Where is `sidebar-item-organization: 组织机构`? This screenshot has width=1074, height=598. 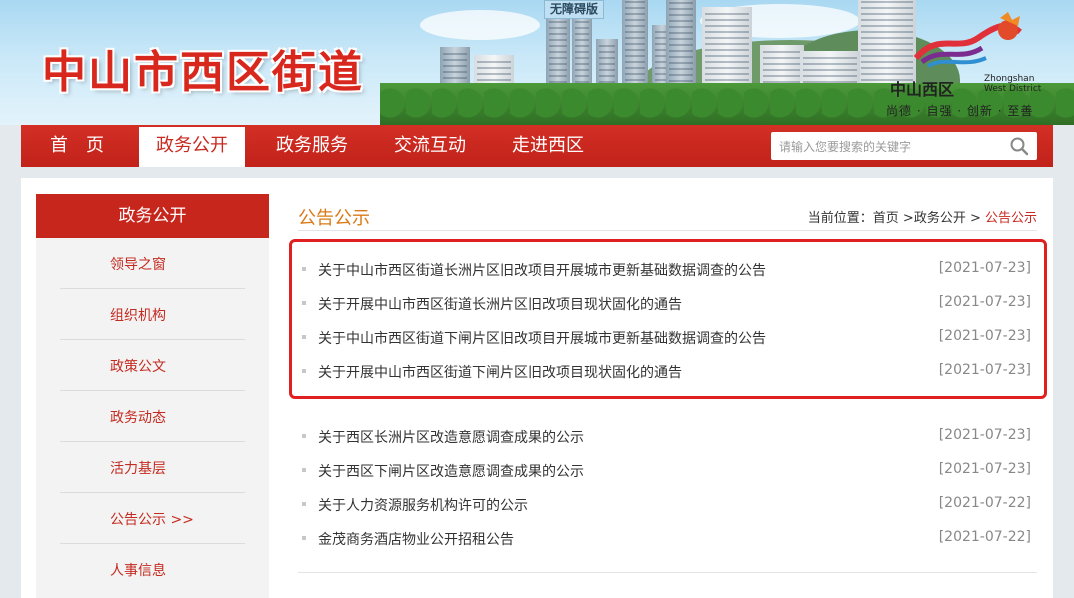
sidebar-item-organization: 组织机构 is located at coordinates (152, 314).